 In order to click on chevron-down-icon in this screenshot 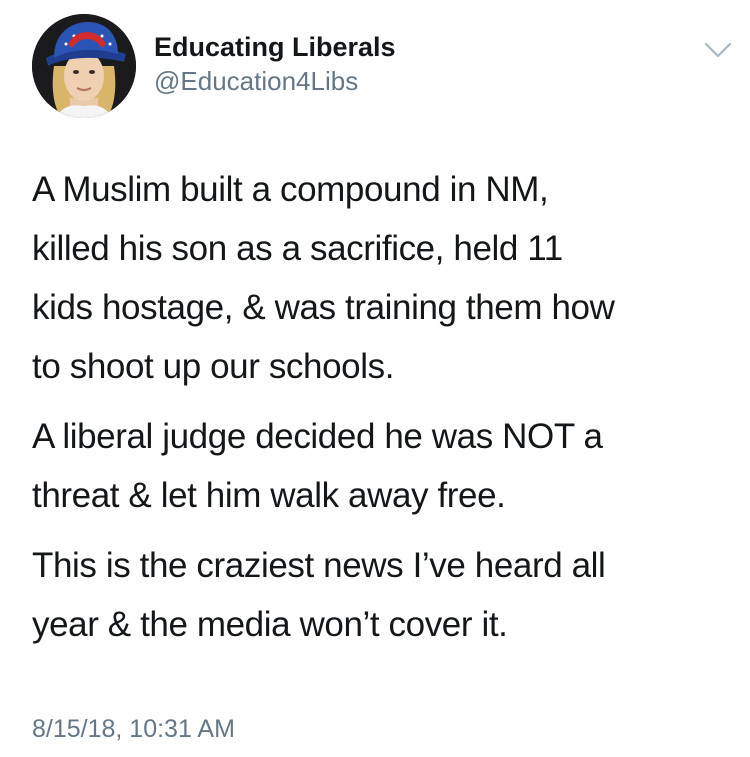, I will do `click(718, 50)`.